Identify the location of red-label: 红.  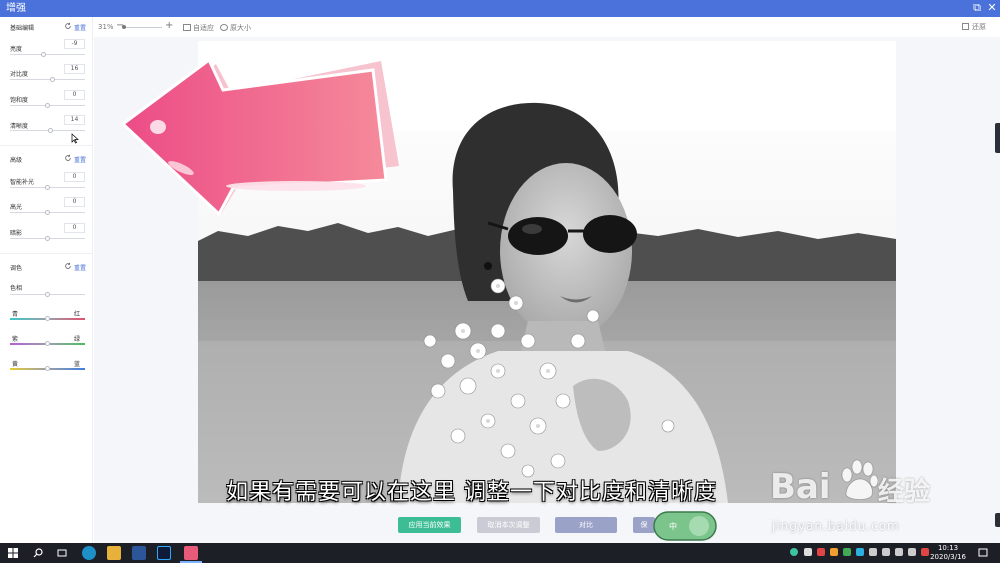
(77, 314).